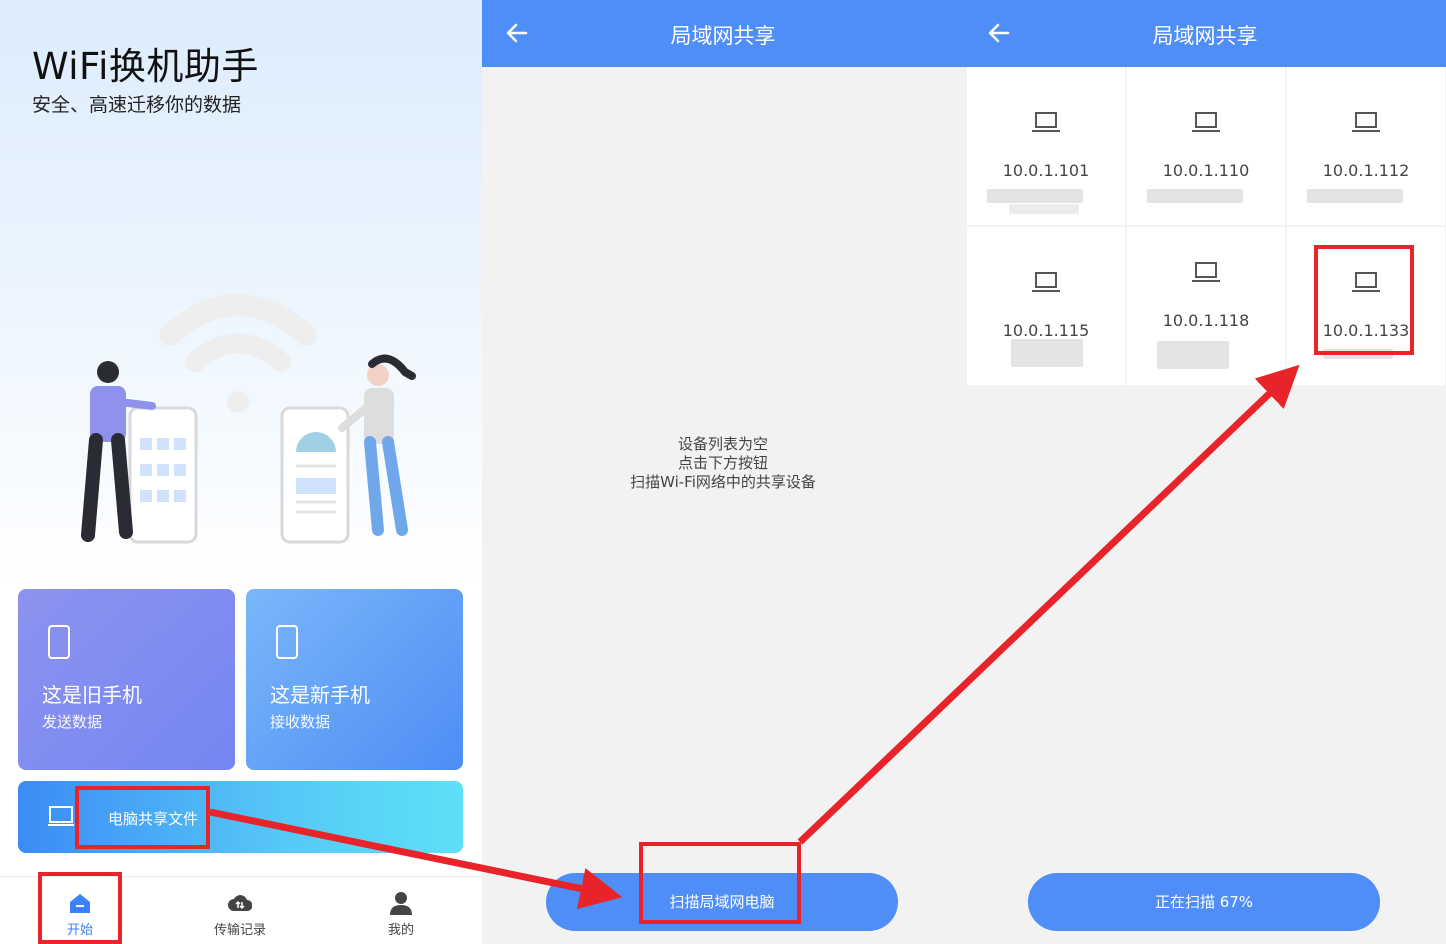 The image size is (1446, 944). I want to click on annotation-box-scan-button, so click(720, 883).